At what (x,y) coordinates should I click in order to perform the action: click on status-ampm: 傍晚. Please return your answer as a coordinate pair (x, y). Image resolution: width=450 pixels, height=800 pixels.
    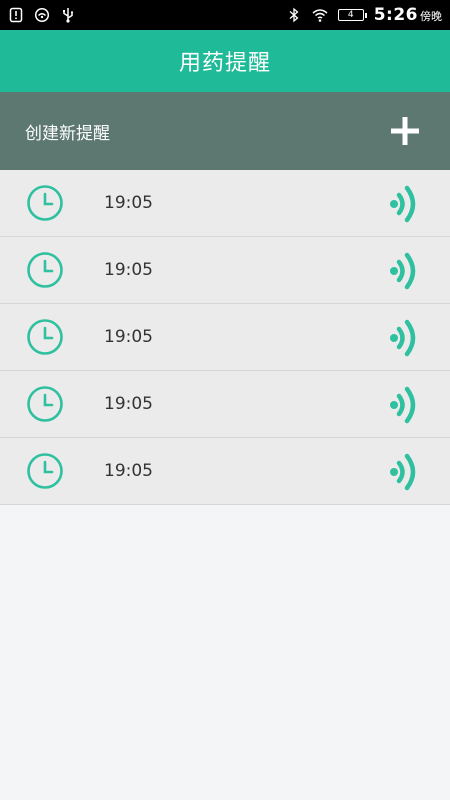
    Looking at the image, I should click on (431, 16).